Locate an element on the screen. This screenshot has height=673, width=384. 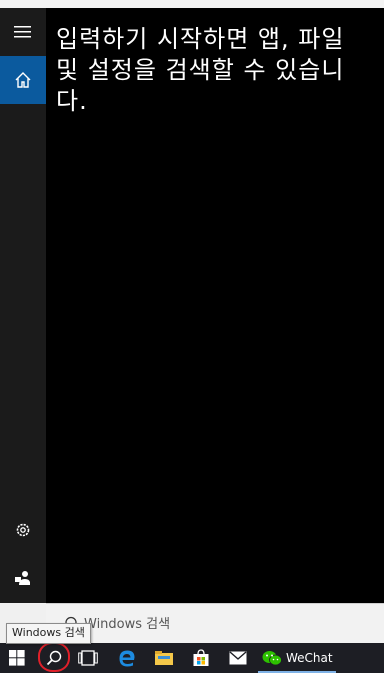
search-hint-text: 입력하기 시작하면 앱, 파일 및 설정을 검색할 수 있습니다. is located at coordinates (200, 70).